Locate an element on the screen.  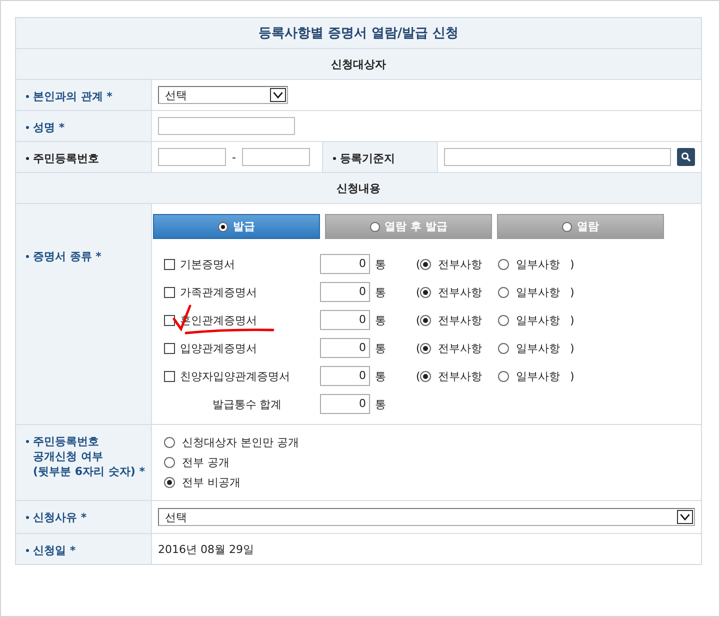
search-icon is located at coordinates (686, 157).